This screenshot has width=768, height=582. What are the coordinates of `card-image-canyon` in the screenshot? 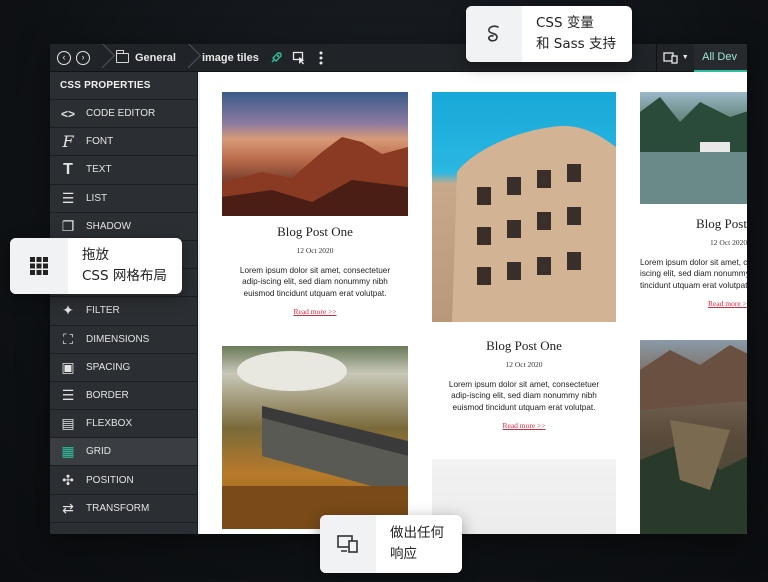 It's located at (315, 154).